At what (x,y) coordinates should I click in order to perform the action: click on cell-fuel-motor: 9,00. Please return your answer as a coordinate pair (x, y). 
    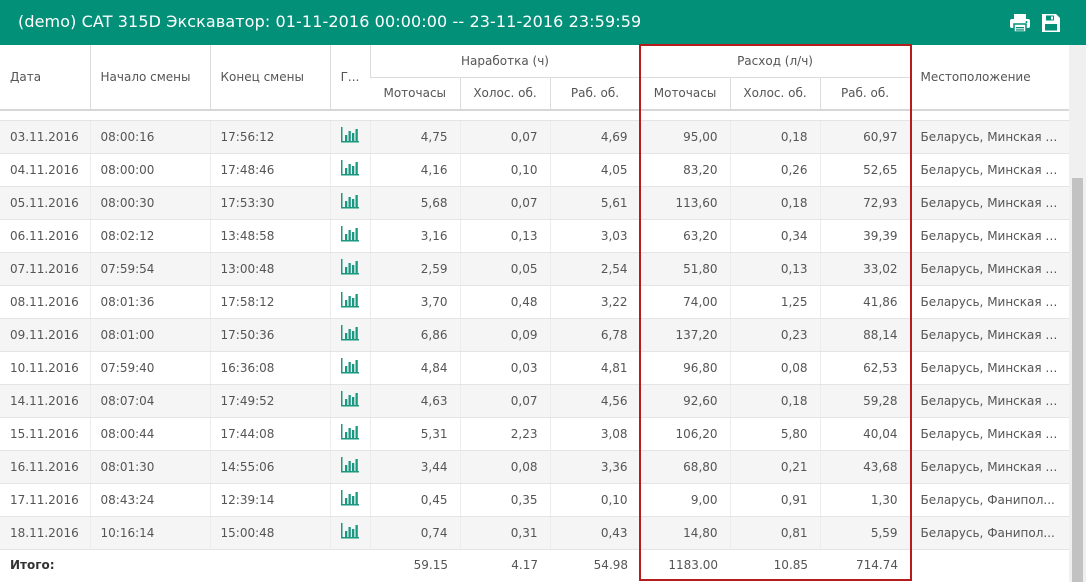
    Looking at the image, I should click on (685, 500).